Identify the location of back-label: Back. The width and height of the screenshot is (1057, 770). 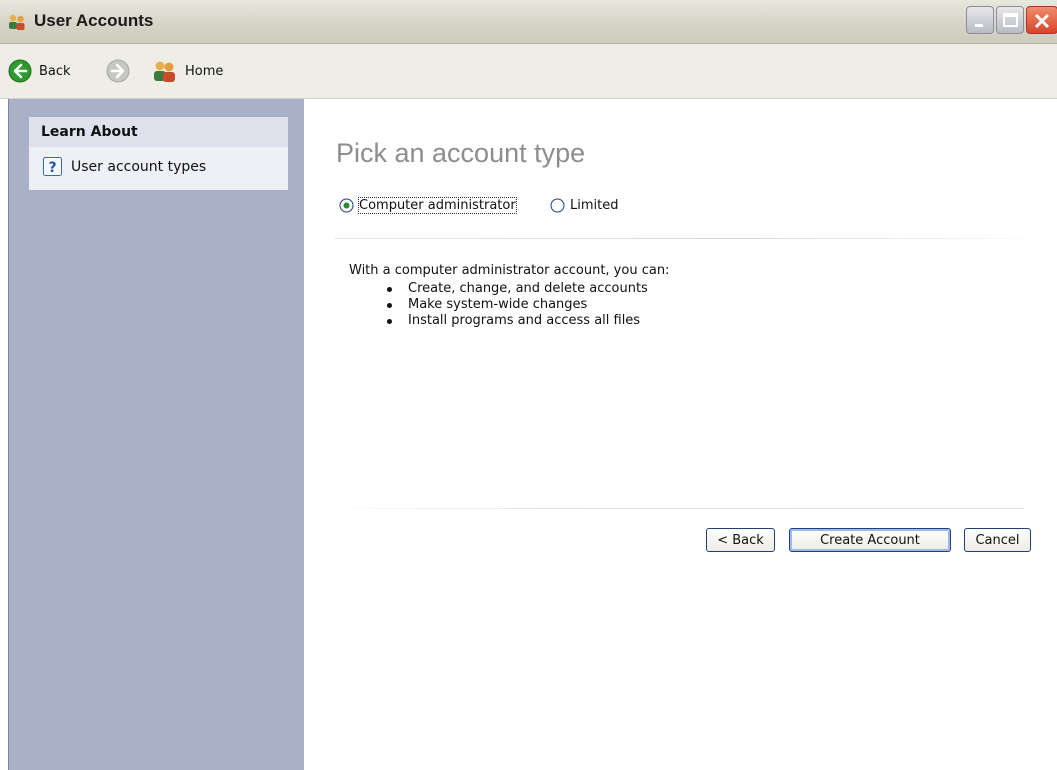
(55, 71).